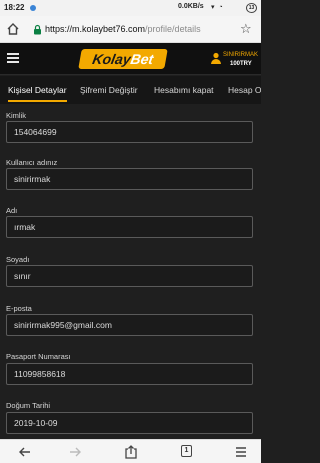 The image size is (320, 463). I want to click on last-name-field: sınır, so click(129, 276).